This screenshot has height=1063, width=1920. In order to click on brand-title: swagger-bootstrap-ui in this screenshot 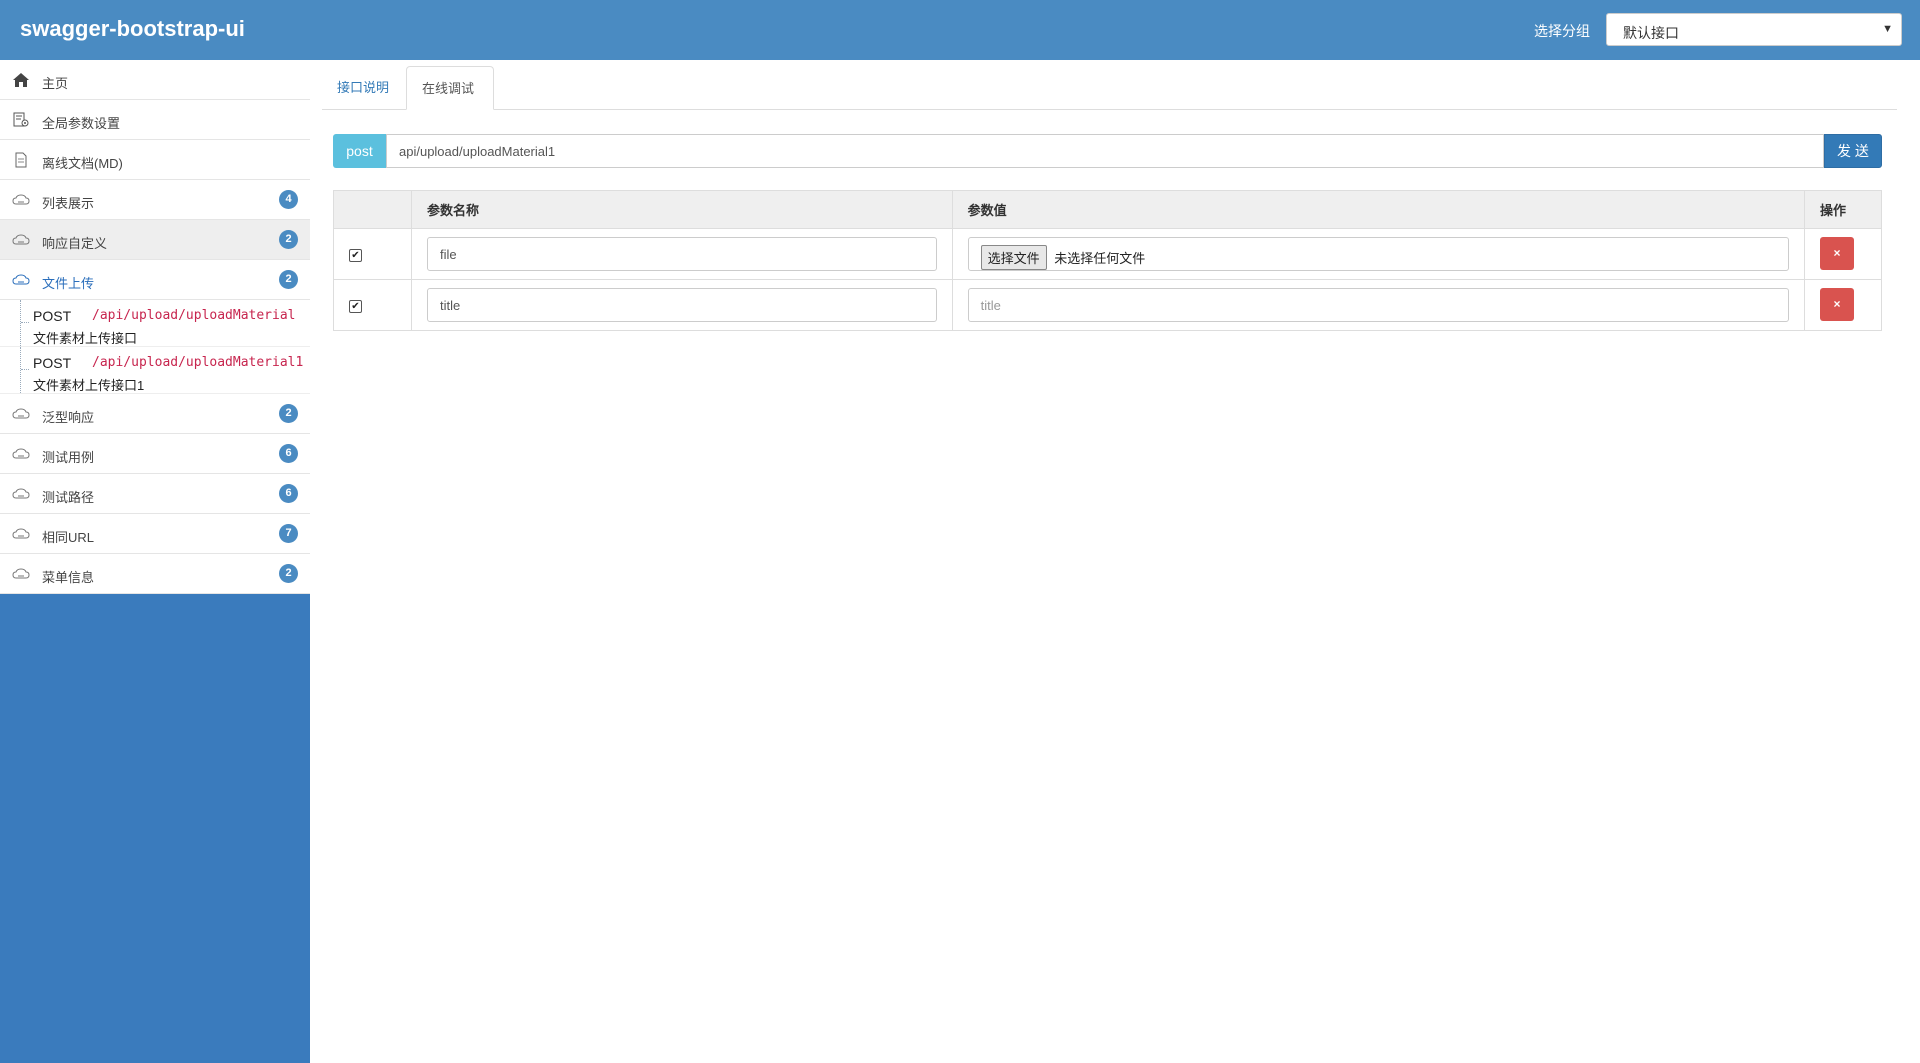, I will do `click(132, 29)`.